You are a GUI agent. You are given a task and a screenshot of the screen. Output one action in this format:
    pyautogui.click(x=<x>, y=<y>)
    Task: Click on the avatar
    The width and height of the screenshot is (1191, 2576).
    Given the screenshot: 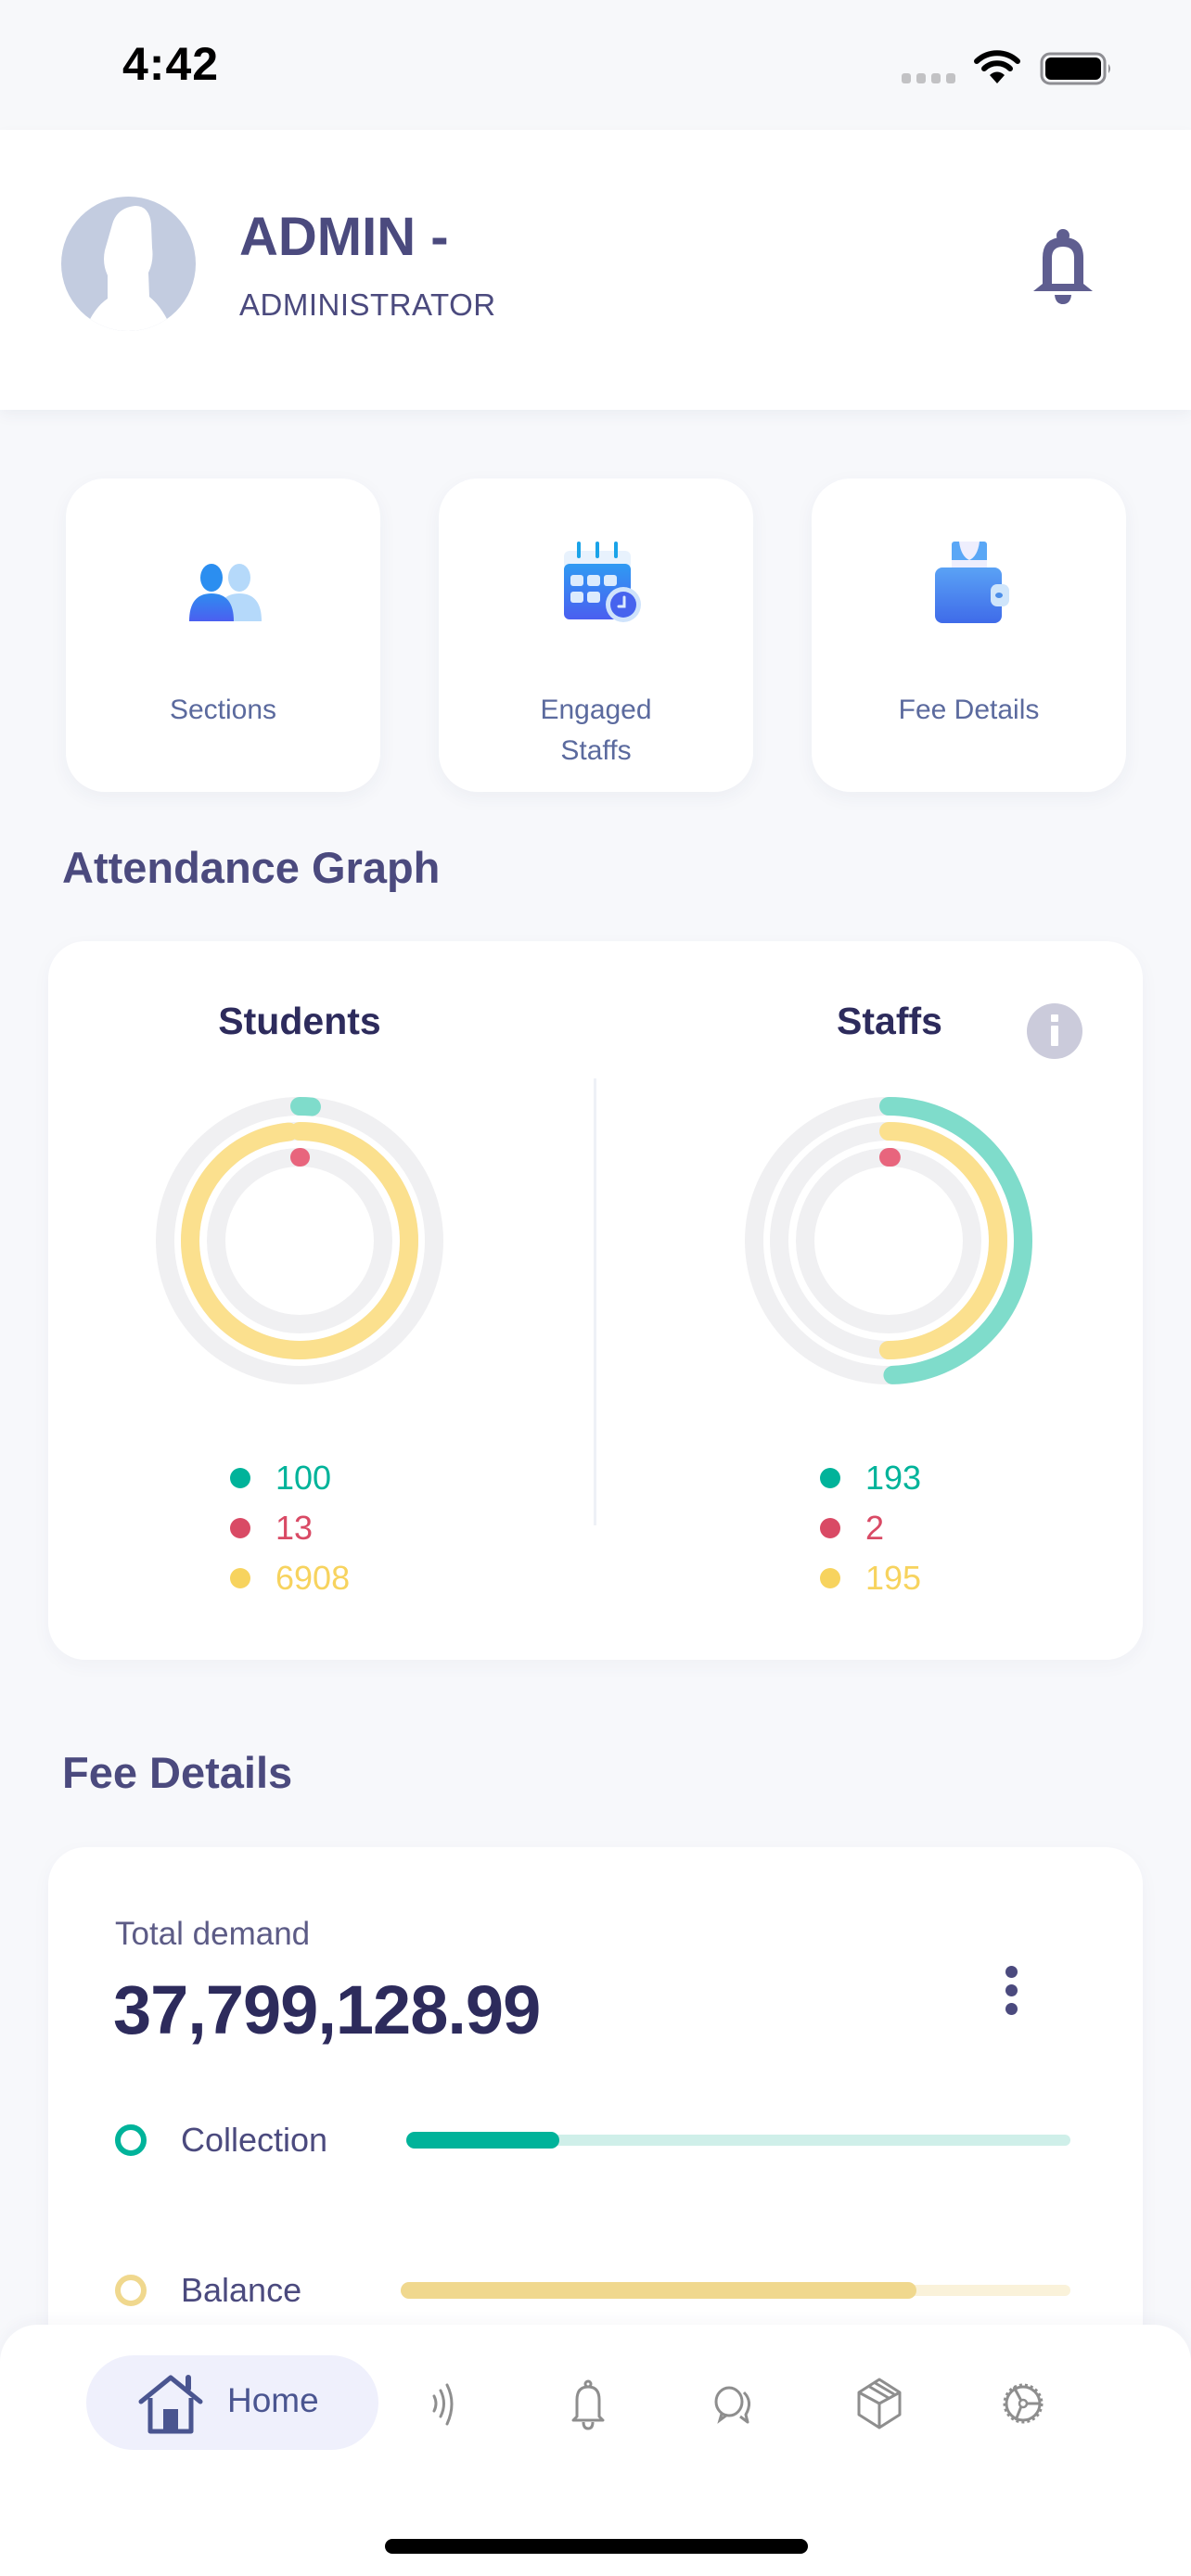 What is the action you would take?
    pyautogui.click(x=128, y=264)
    